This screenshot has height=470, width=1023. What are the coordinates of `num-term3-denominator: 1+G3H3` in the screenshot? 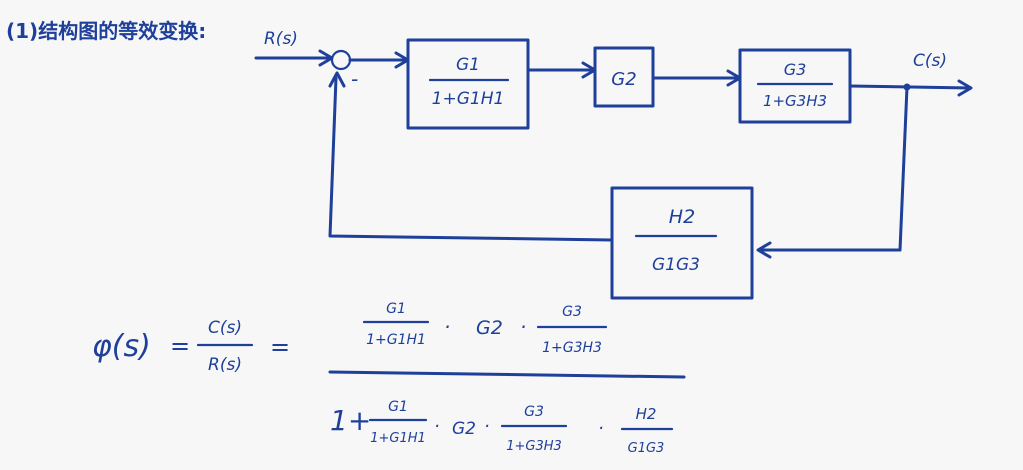 It's located at (572, 348).